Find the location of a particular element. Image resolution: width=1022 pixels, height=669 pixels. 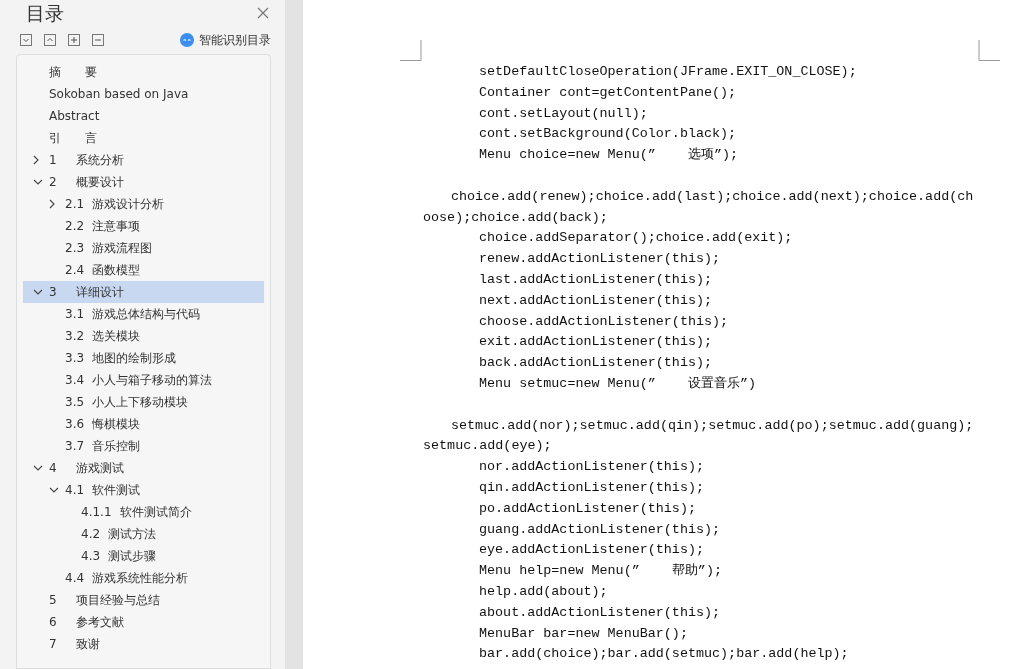

code-line: about.addActionListener(this); is located at coordinates (600, 612).